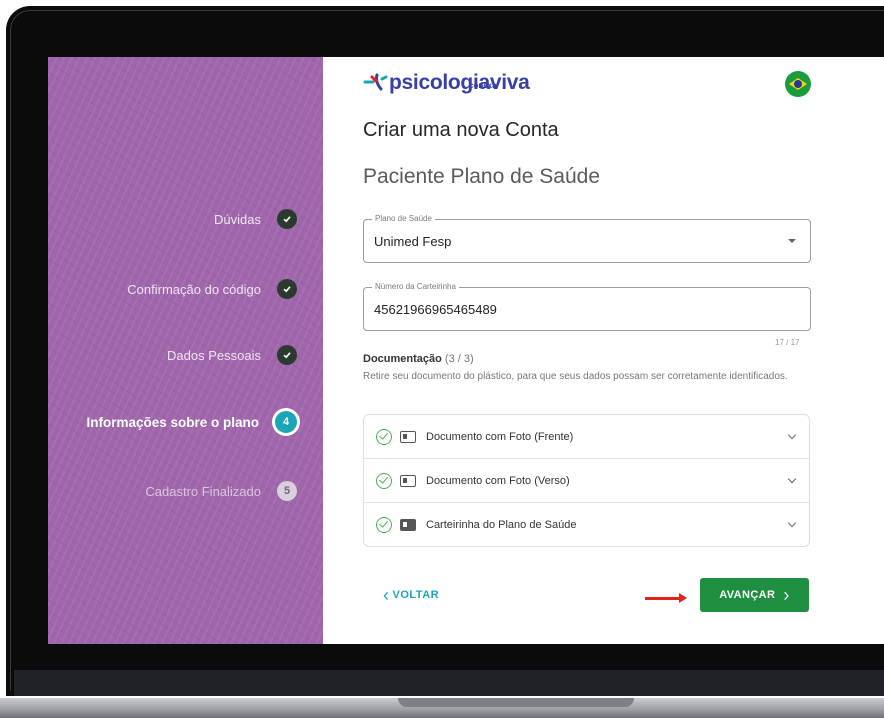 This screenshot has width=884, height=718. I want to click on document-label: Documento com Foto (Verso), so click(498, 480).